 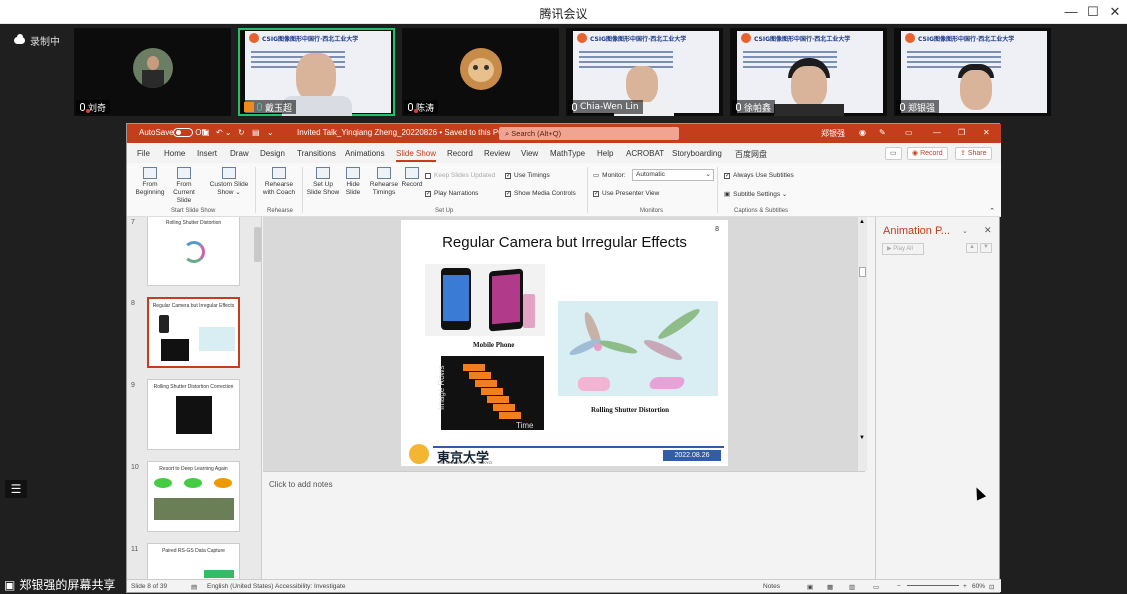 What do you see at coordinates (189, 133) in the screenshot?
I see `autosave-toggle: Off` at bounding box center [189, 133].